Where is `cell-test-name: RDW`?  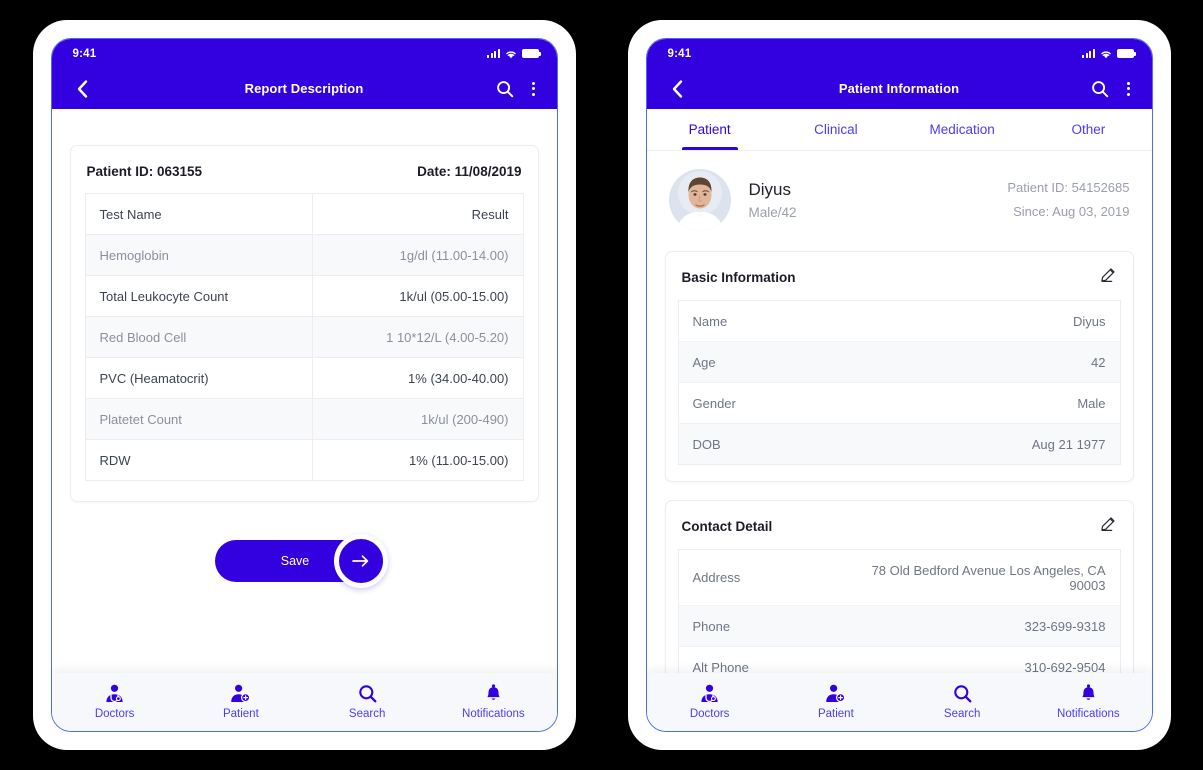
cell-test-name: RDW is located at coordinates (199, 460).